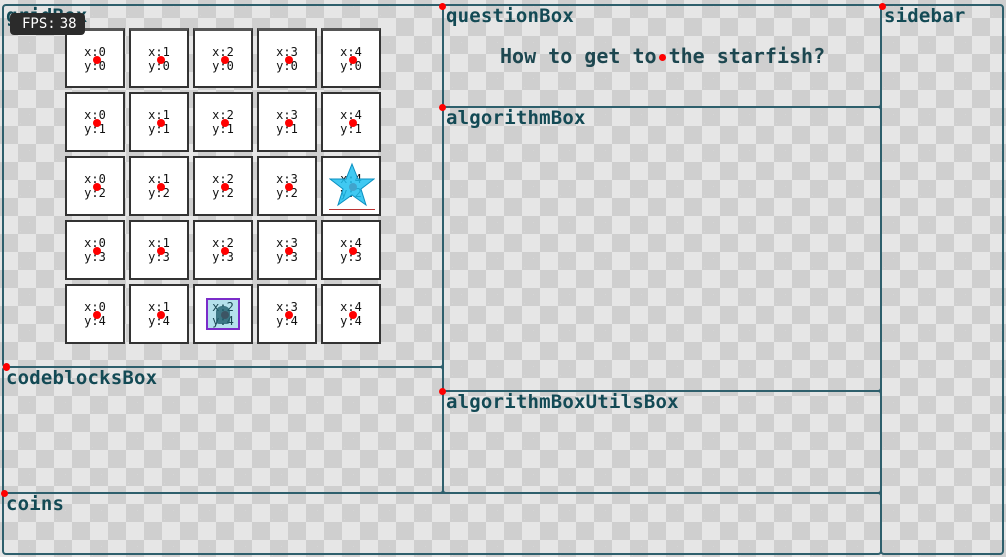  I want to click on question-box-label: questionBox, so click(510, 16).